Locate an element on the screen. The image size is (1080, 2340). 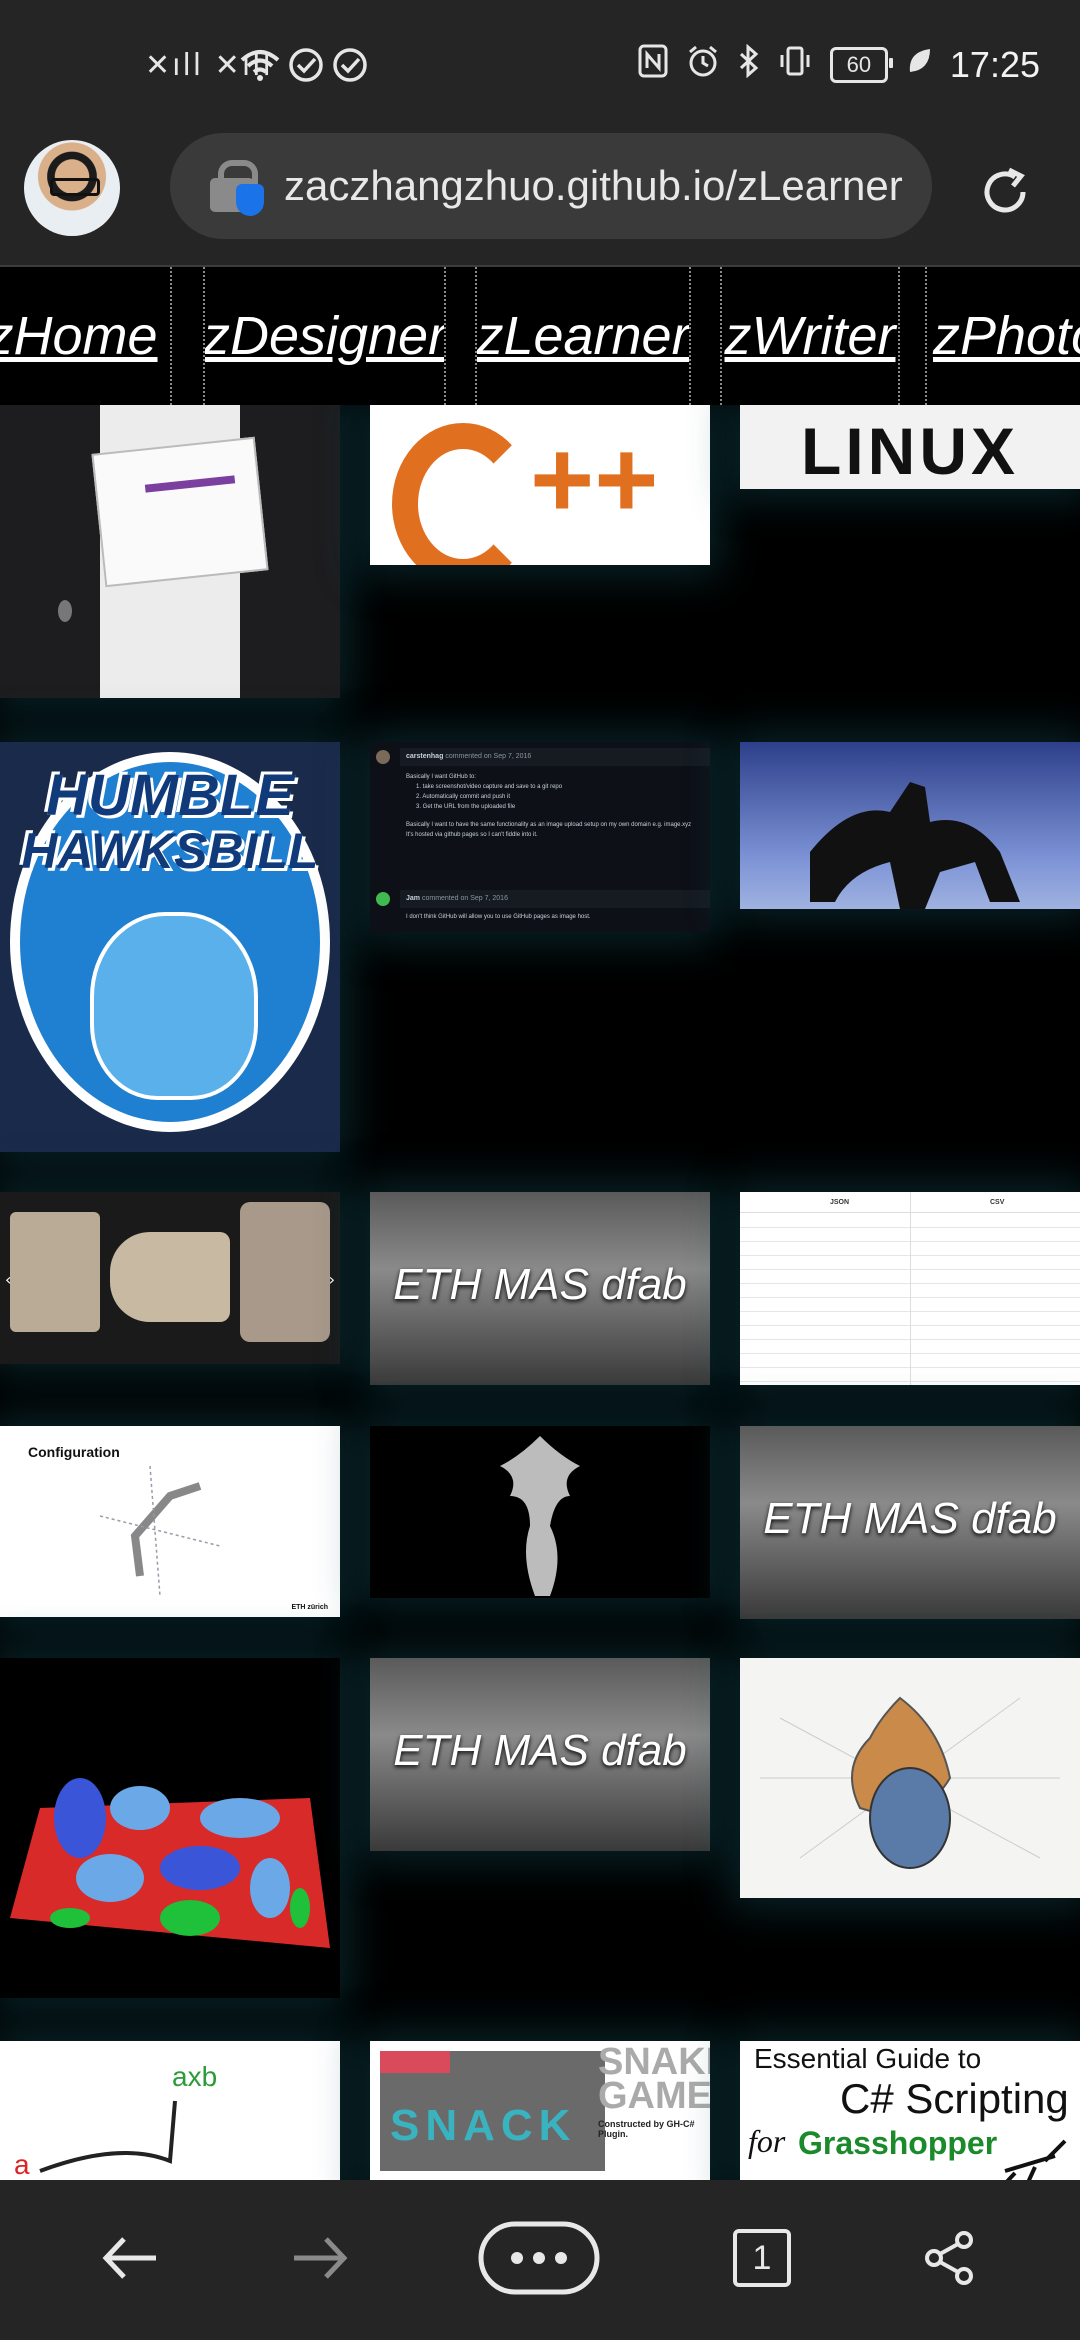
nav-tab-zhome: zHome is located at coordinates (86, 336).